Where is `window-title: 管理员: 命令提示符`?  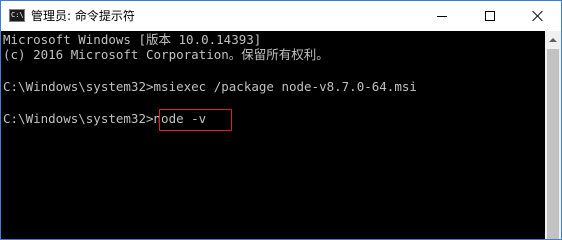
window-title: 管理员: 命令提示符 is located at coordinates (83, 16).